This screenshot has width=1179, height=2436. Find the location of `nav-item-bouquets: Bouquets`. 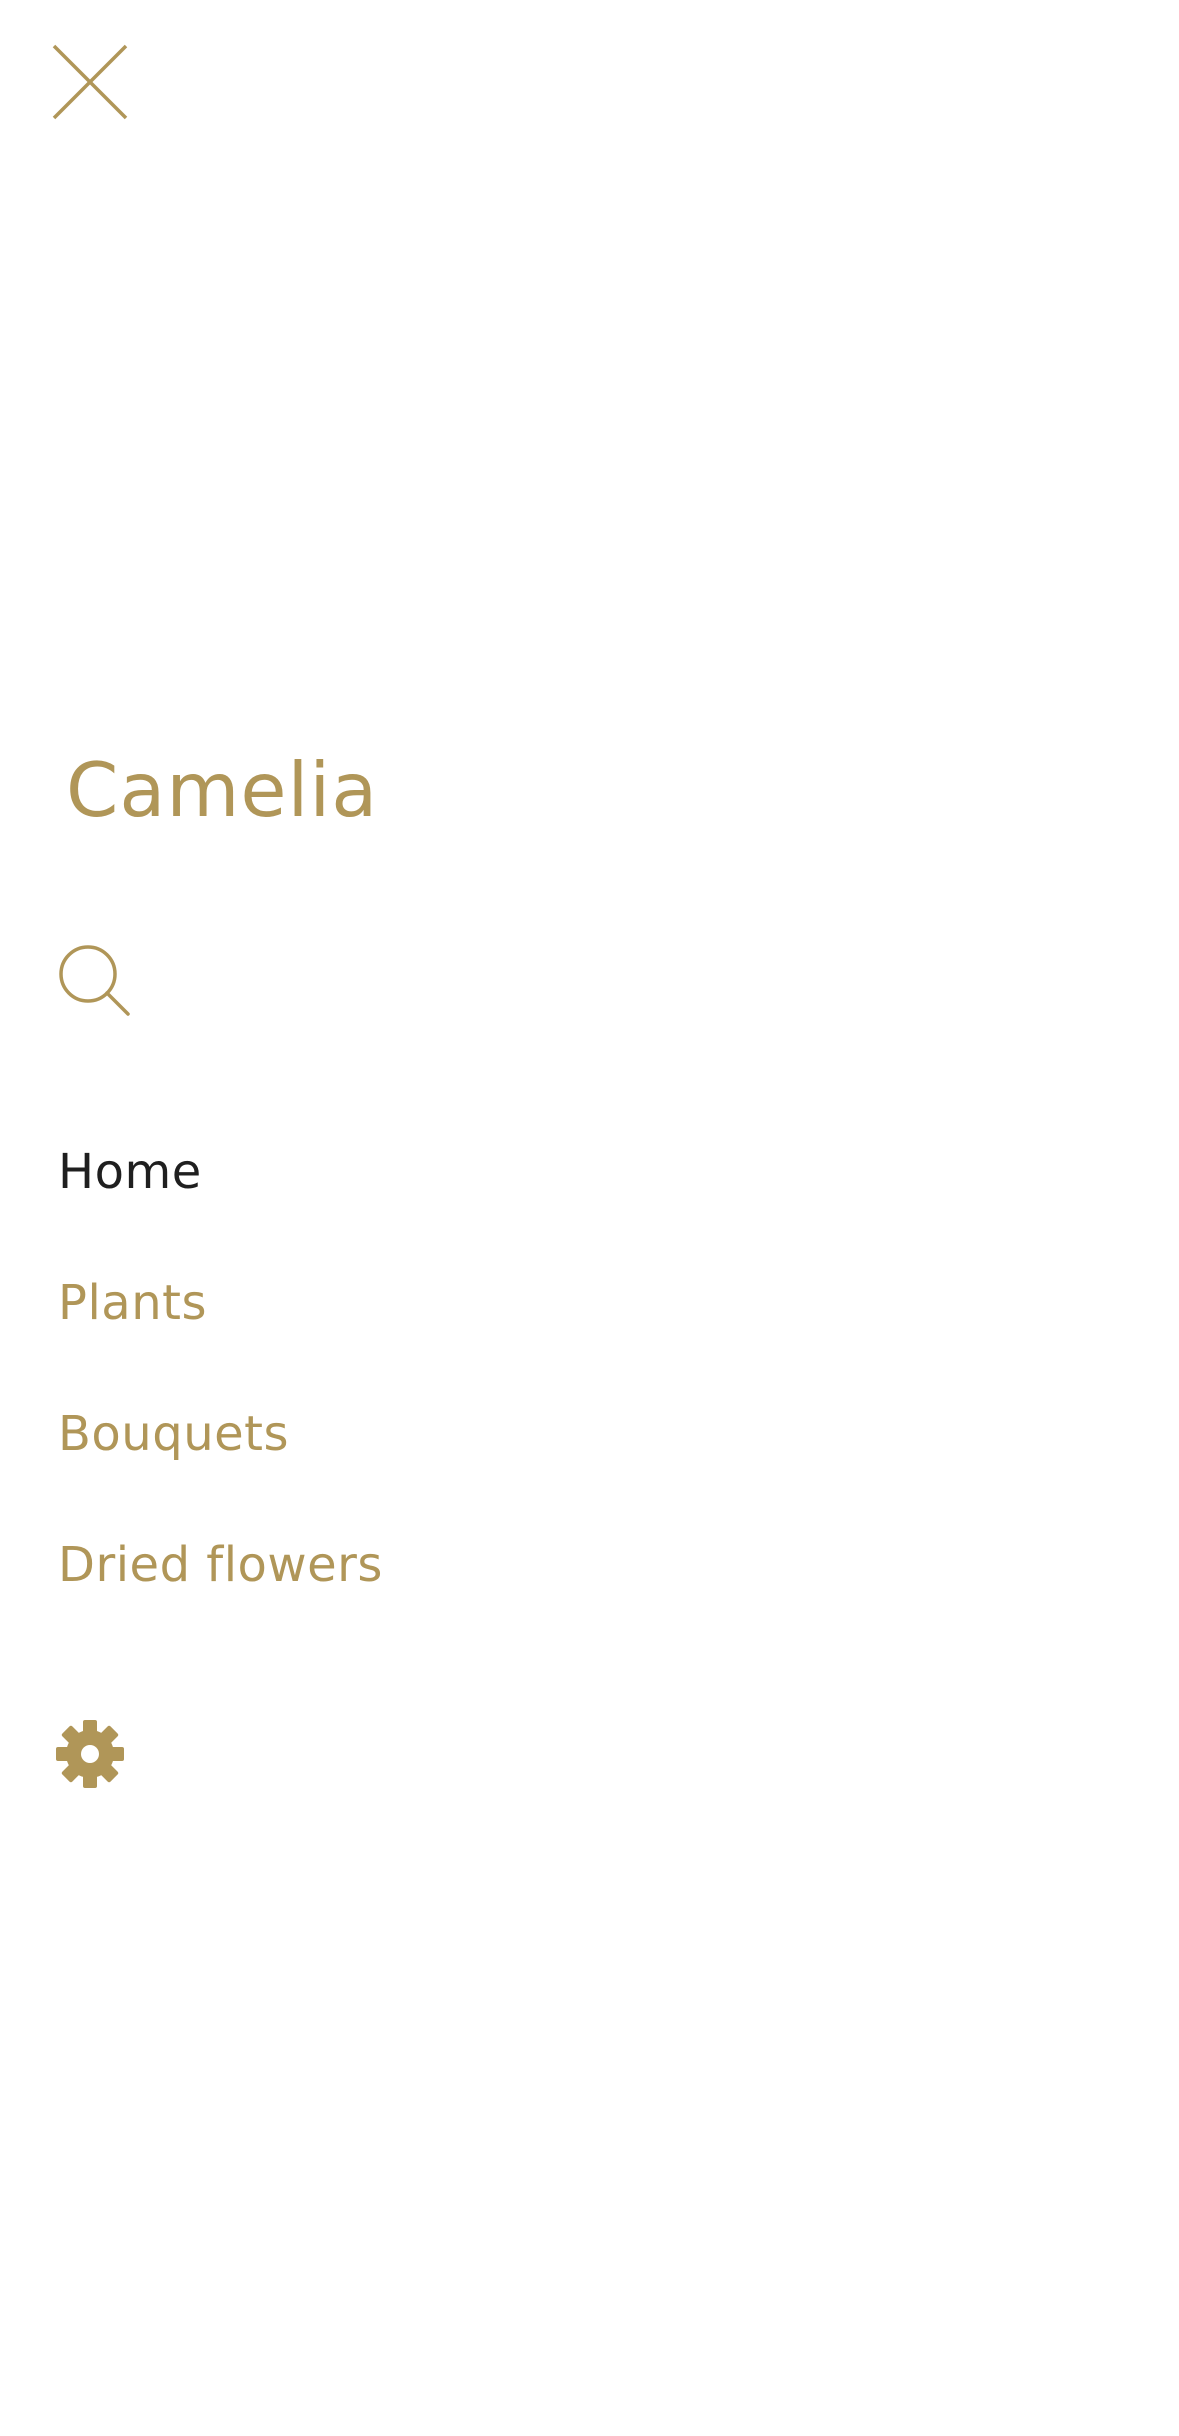

nav-item-bouquets: Bouquets is located at coordinates (220, 1463).